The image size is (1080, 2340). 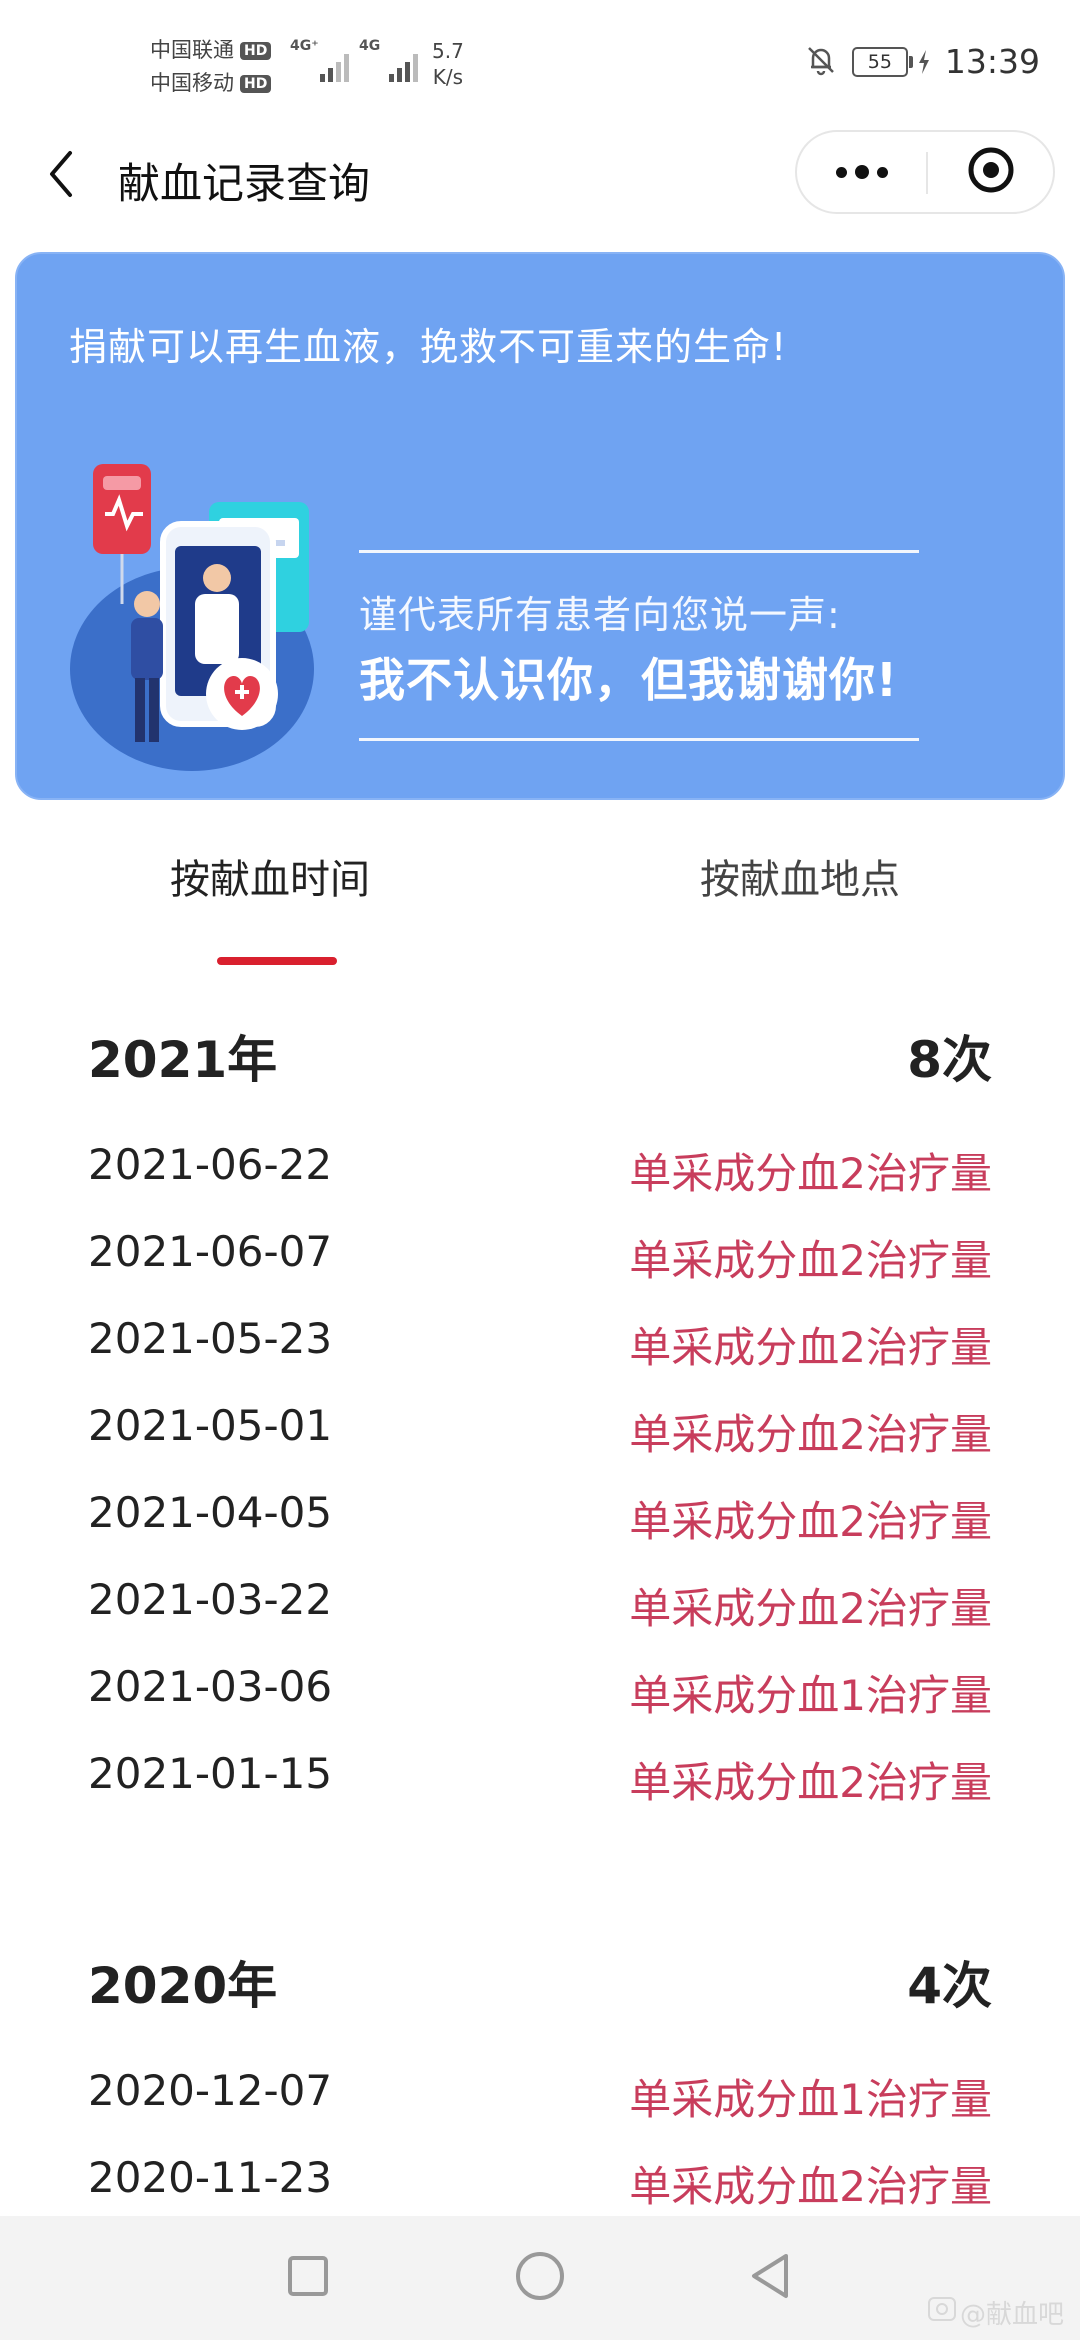 I want to click on back-button, so click(x=61, y=176).